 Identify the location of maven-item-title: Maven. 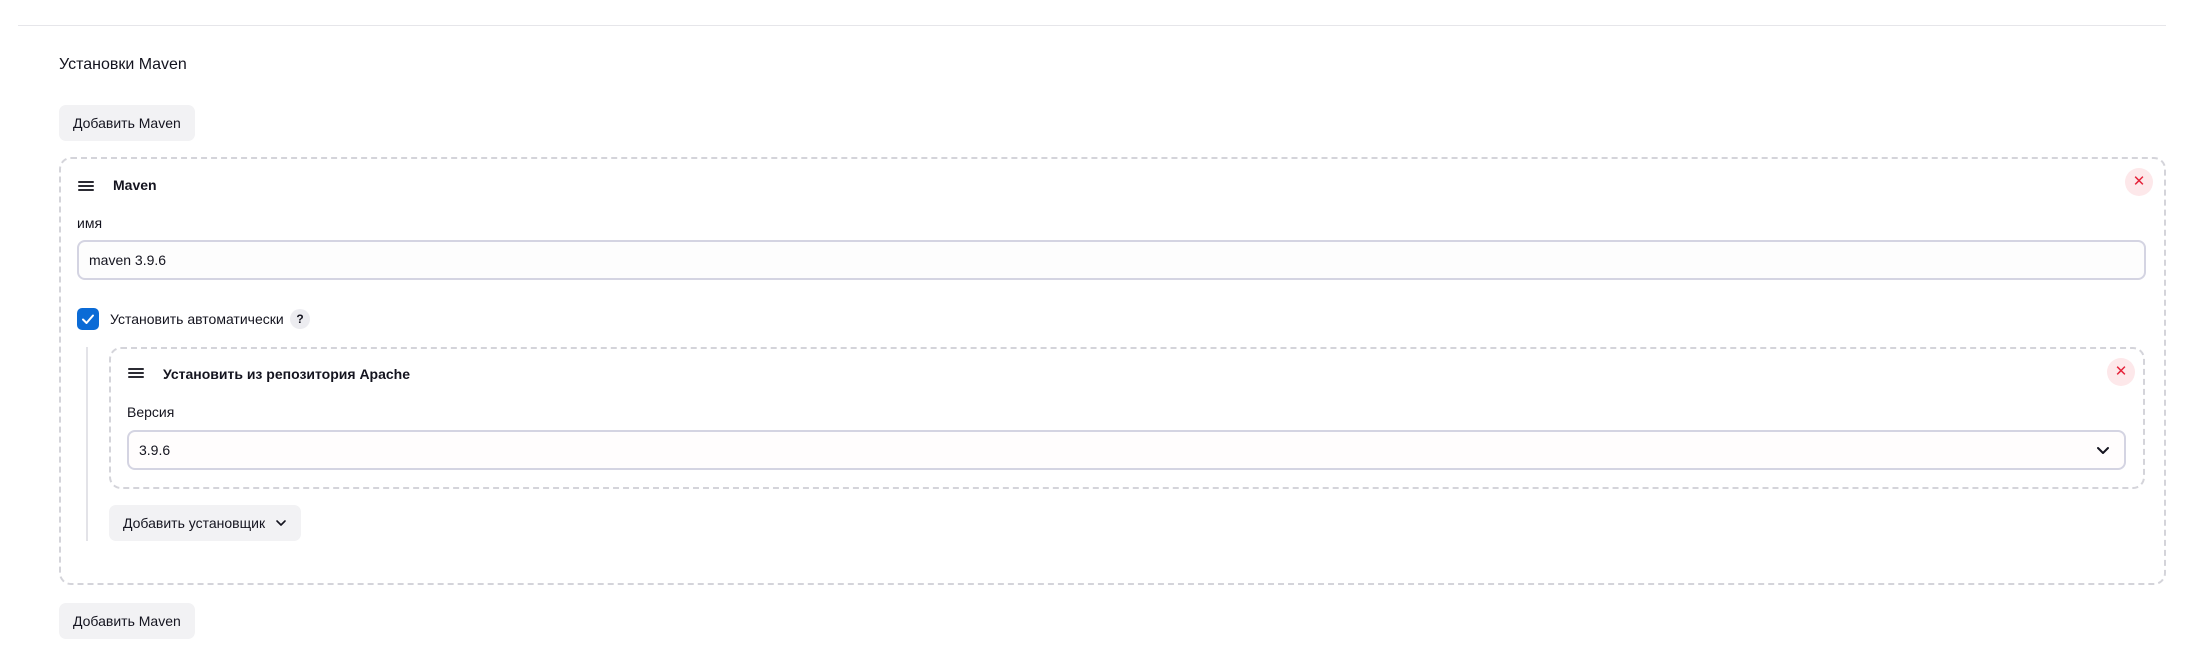
(135, 185).